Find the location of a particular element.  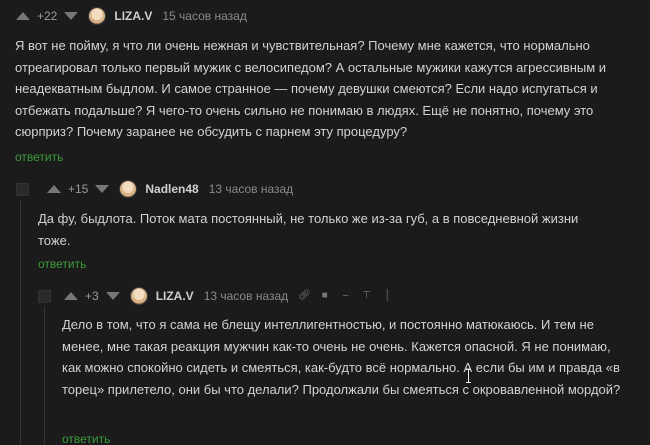

comment-header: +15 Nadlen48 13 часов назад is located at coordinates (159, 189).